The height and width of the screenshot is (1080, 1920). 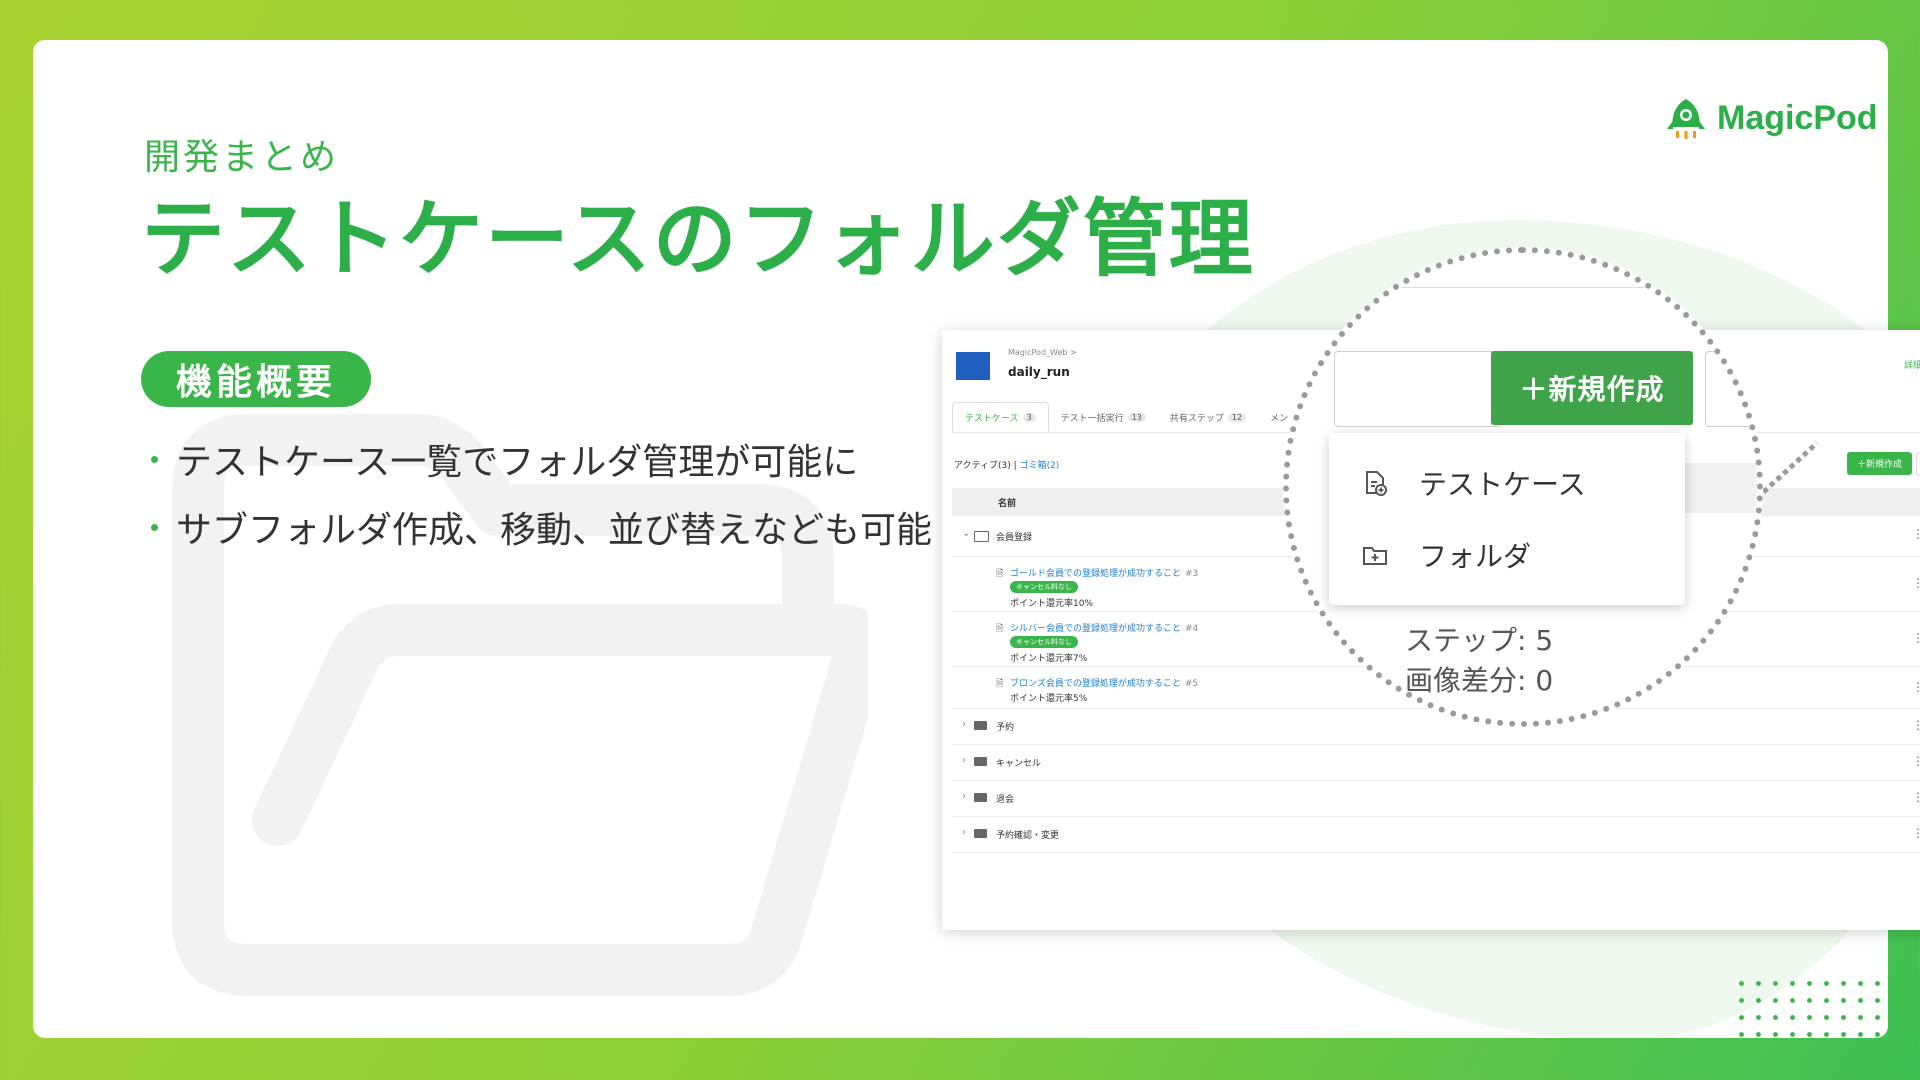 I want to click on folder-row: › キャンセル ⋮, so click(x=1436, y=762).